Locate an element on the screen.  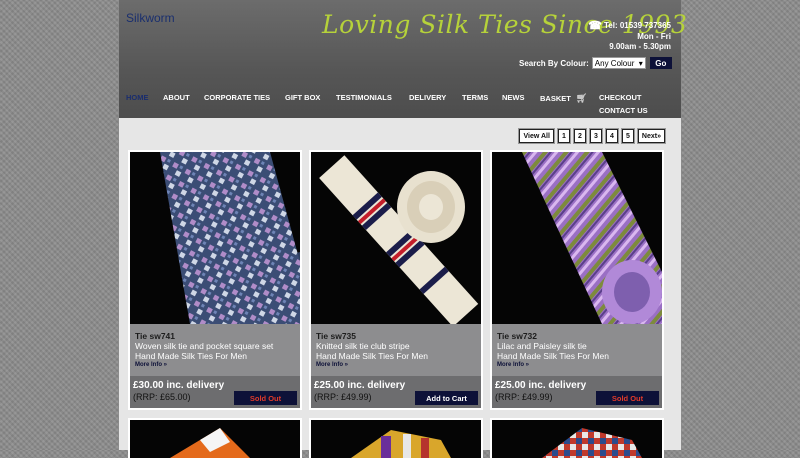
nav-news: NEWS is located at coordinates (513, 97).